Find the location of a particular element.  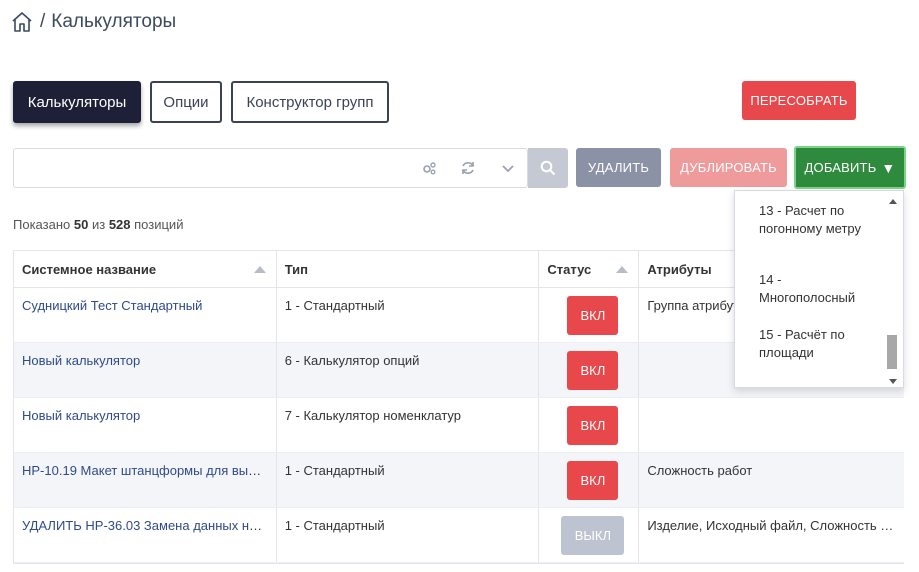

duplicate-label: ДУБЛИРОВАТЬ is located at coordinates (728, 167).